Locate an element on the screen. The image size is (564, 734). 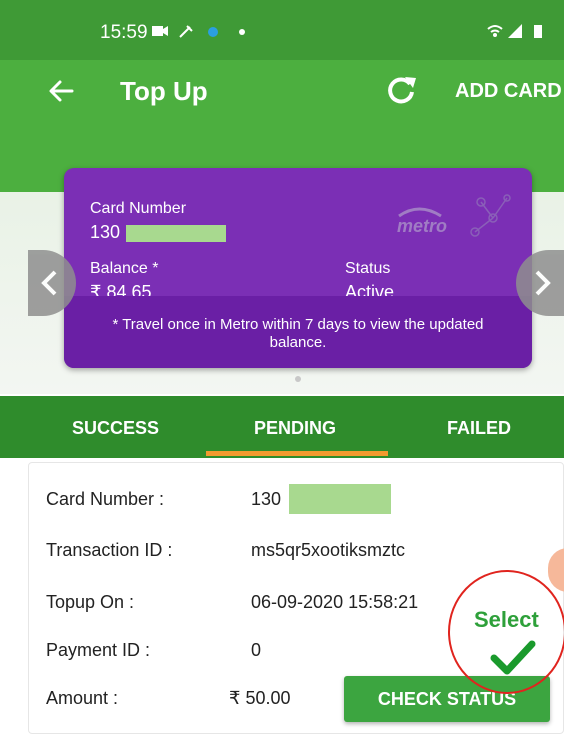
card-number-label: Card Number is located at coordinates (138, 208).